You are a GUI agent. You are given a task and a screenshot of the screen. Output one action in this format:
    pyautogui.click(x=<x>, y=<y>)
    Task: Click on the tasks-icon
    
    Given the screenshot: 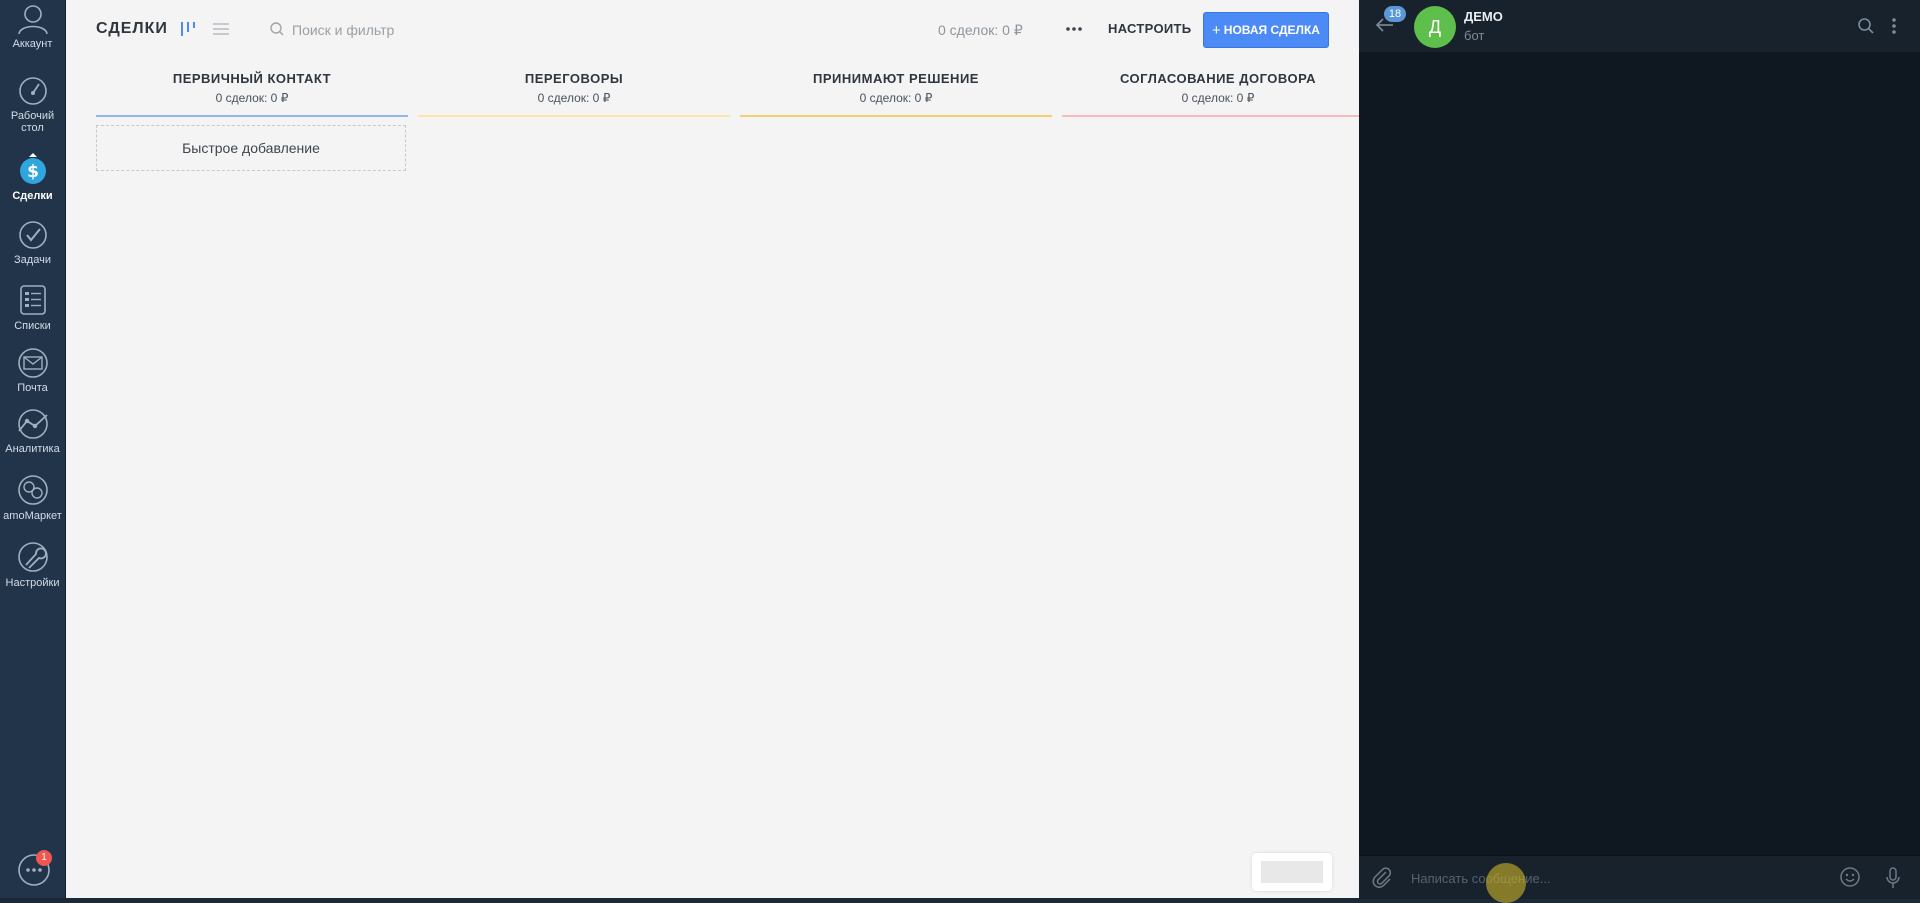 What is the action you would take?
    pyautogui.click(x=32, y=235)
    